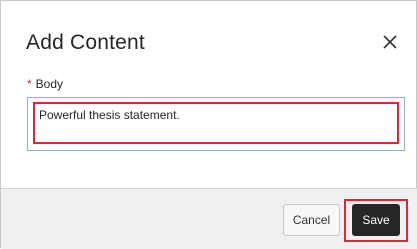 Image resolution: width=417 pixels, height=249 pixels. Describe the element at coordinates (376, 220) in the screenshot. I see `save-button: Save` at that location.